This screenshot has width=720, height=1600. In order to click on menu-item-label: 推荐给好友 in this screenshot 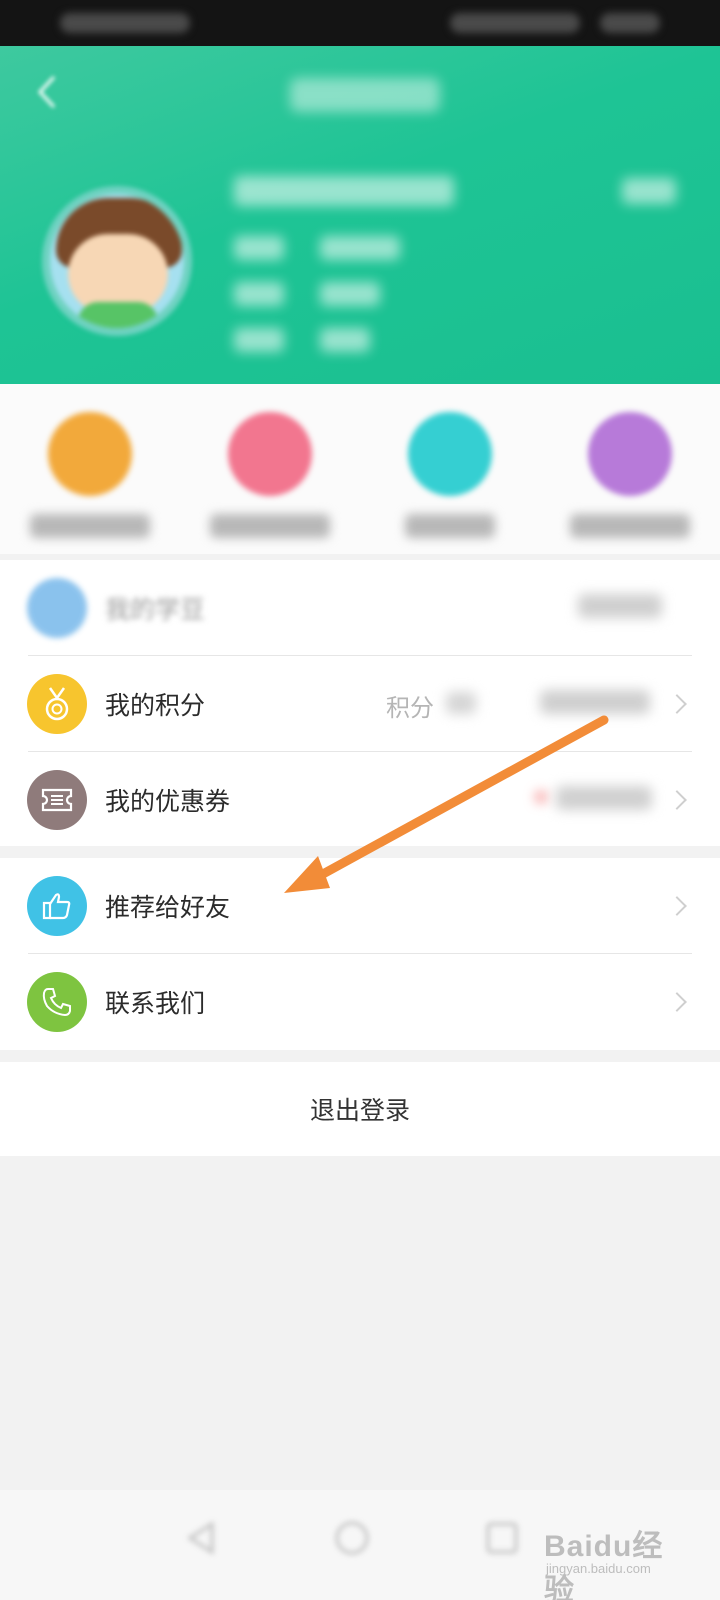, I will do `click(168, 907)`.